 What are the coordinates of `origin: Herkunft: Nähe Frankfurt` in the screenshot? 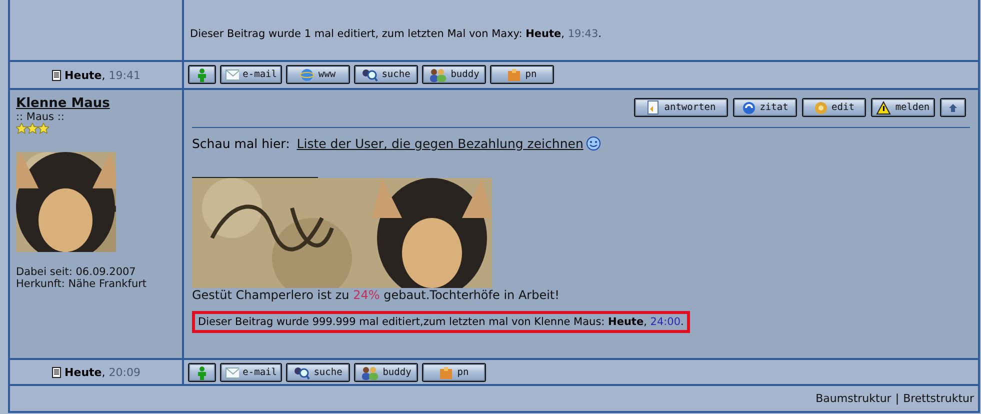 It's located at (82, 284).